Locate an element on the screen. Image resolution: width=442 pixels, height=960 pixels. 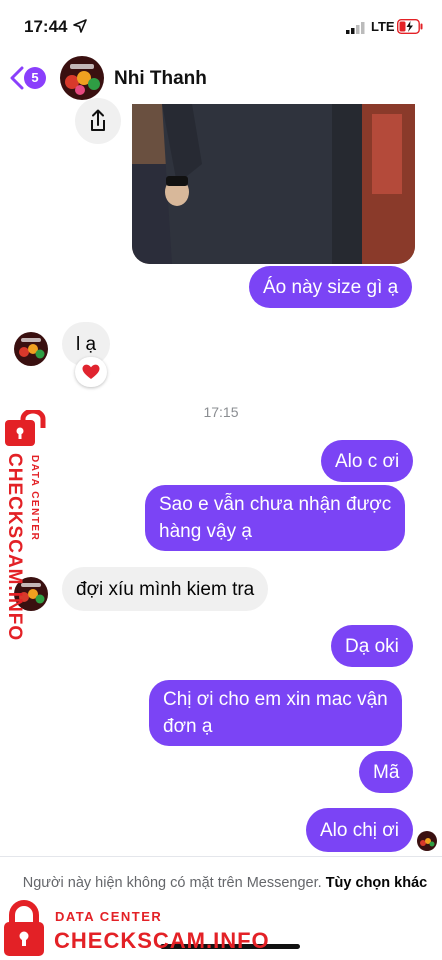
location-arrow-icon is located at coordinates (80, 26).